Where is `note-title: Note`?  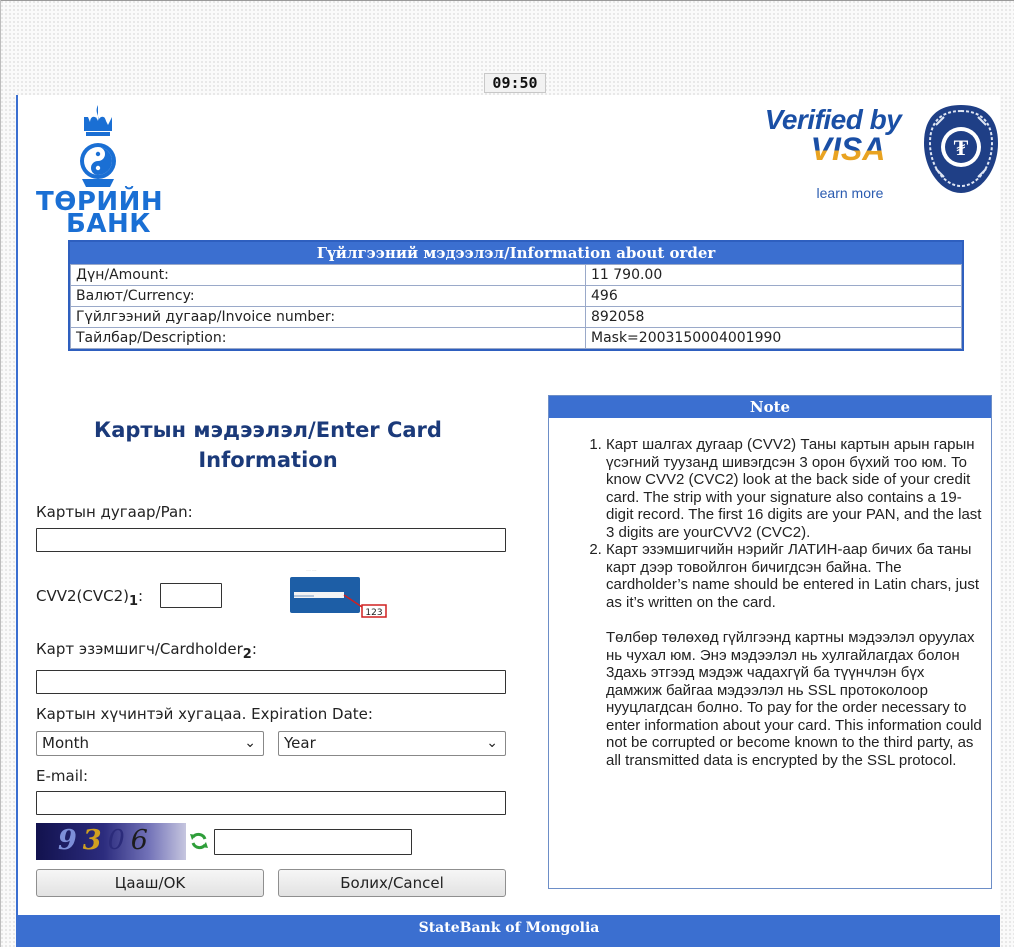 note-title: Note is located at coordinates (770, 407).